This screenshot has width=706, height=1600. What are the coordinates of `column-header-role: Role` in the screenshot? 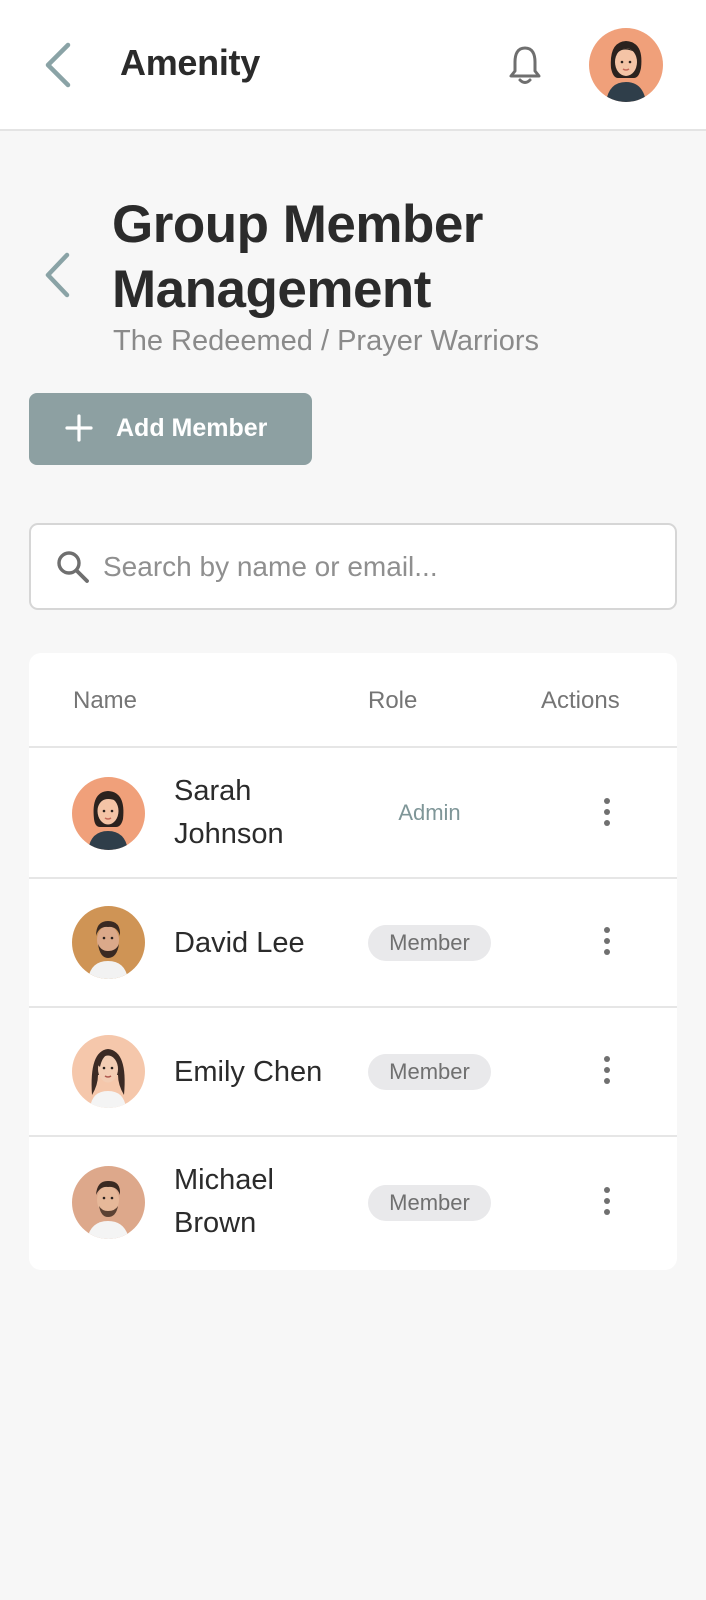 It's located at (393, 700).